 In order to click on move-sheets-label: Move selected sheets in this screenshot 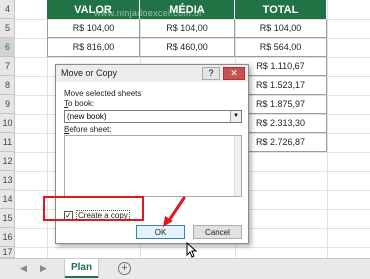, I will do `click(103, 93)`.